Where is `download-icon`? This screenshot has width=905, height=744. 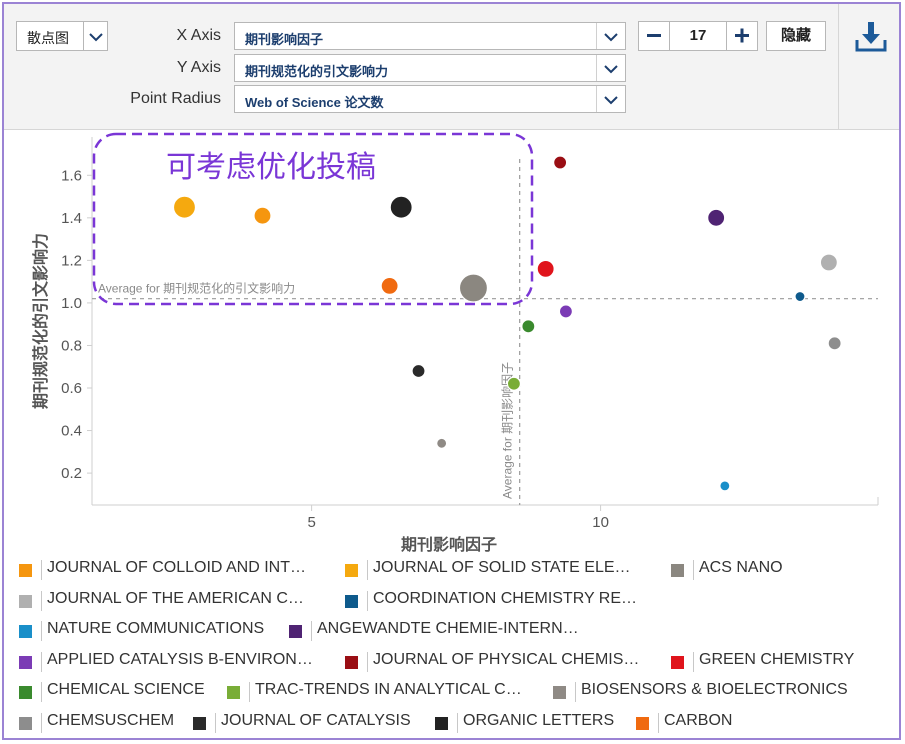
download-icon is located at coordinates (871, 36).